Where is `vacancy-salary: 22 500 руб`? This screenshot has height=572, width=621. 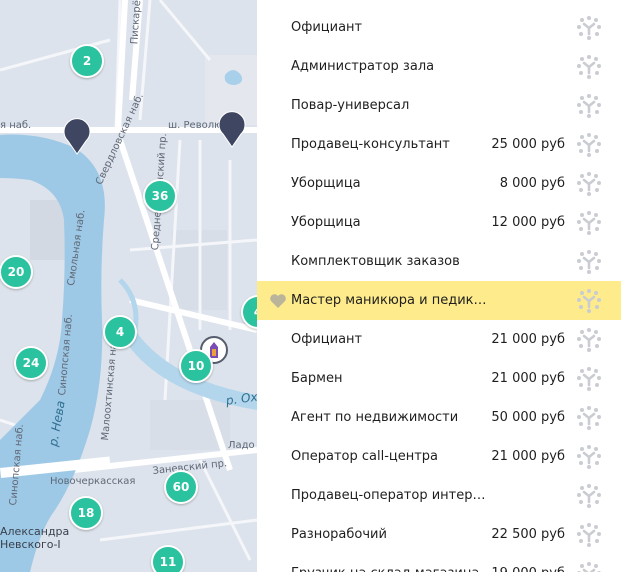 vacancy-salary: 22 500 руб is located at coordinates (528, 534).